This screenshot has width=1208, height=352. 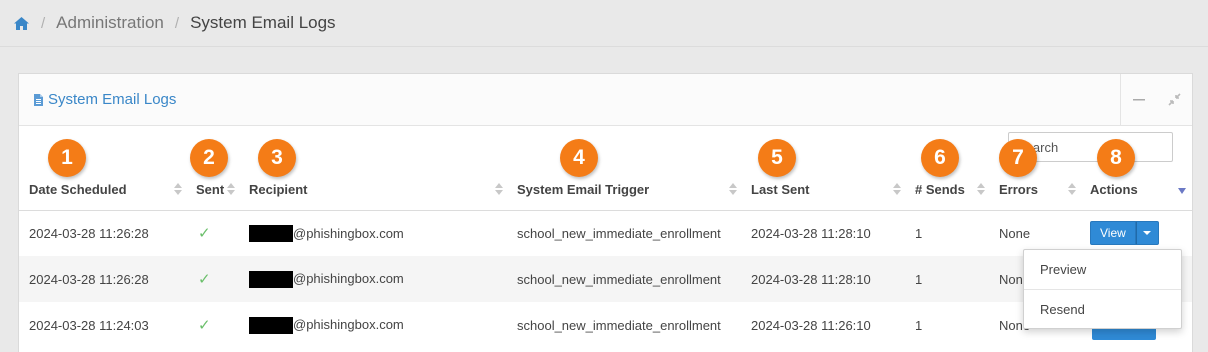 I want to click on column-label: Date Scheduled, so click(x=78, y=190).